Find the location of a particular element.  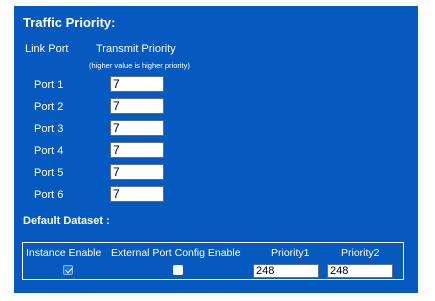

port-row-5: Port 5 is located at coordinates (114, 174).